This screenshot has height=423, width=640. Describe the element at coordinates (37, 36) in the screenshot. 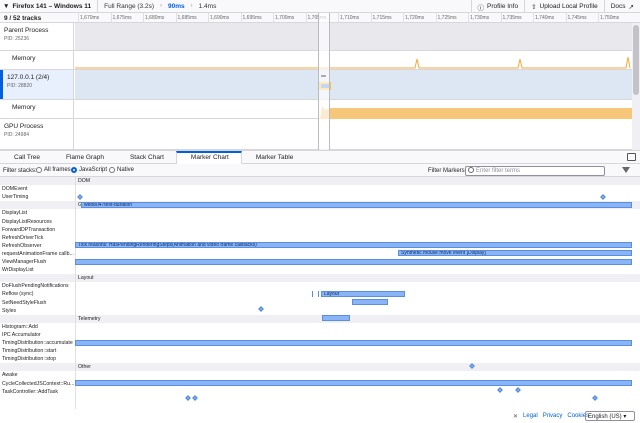

I see `track-label: Parent Process PID: 25236` at that location.